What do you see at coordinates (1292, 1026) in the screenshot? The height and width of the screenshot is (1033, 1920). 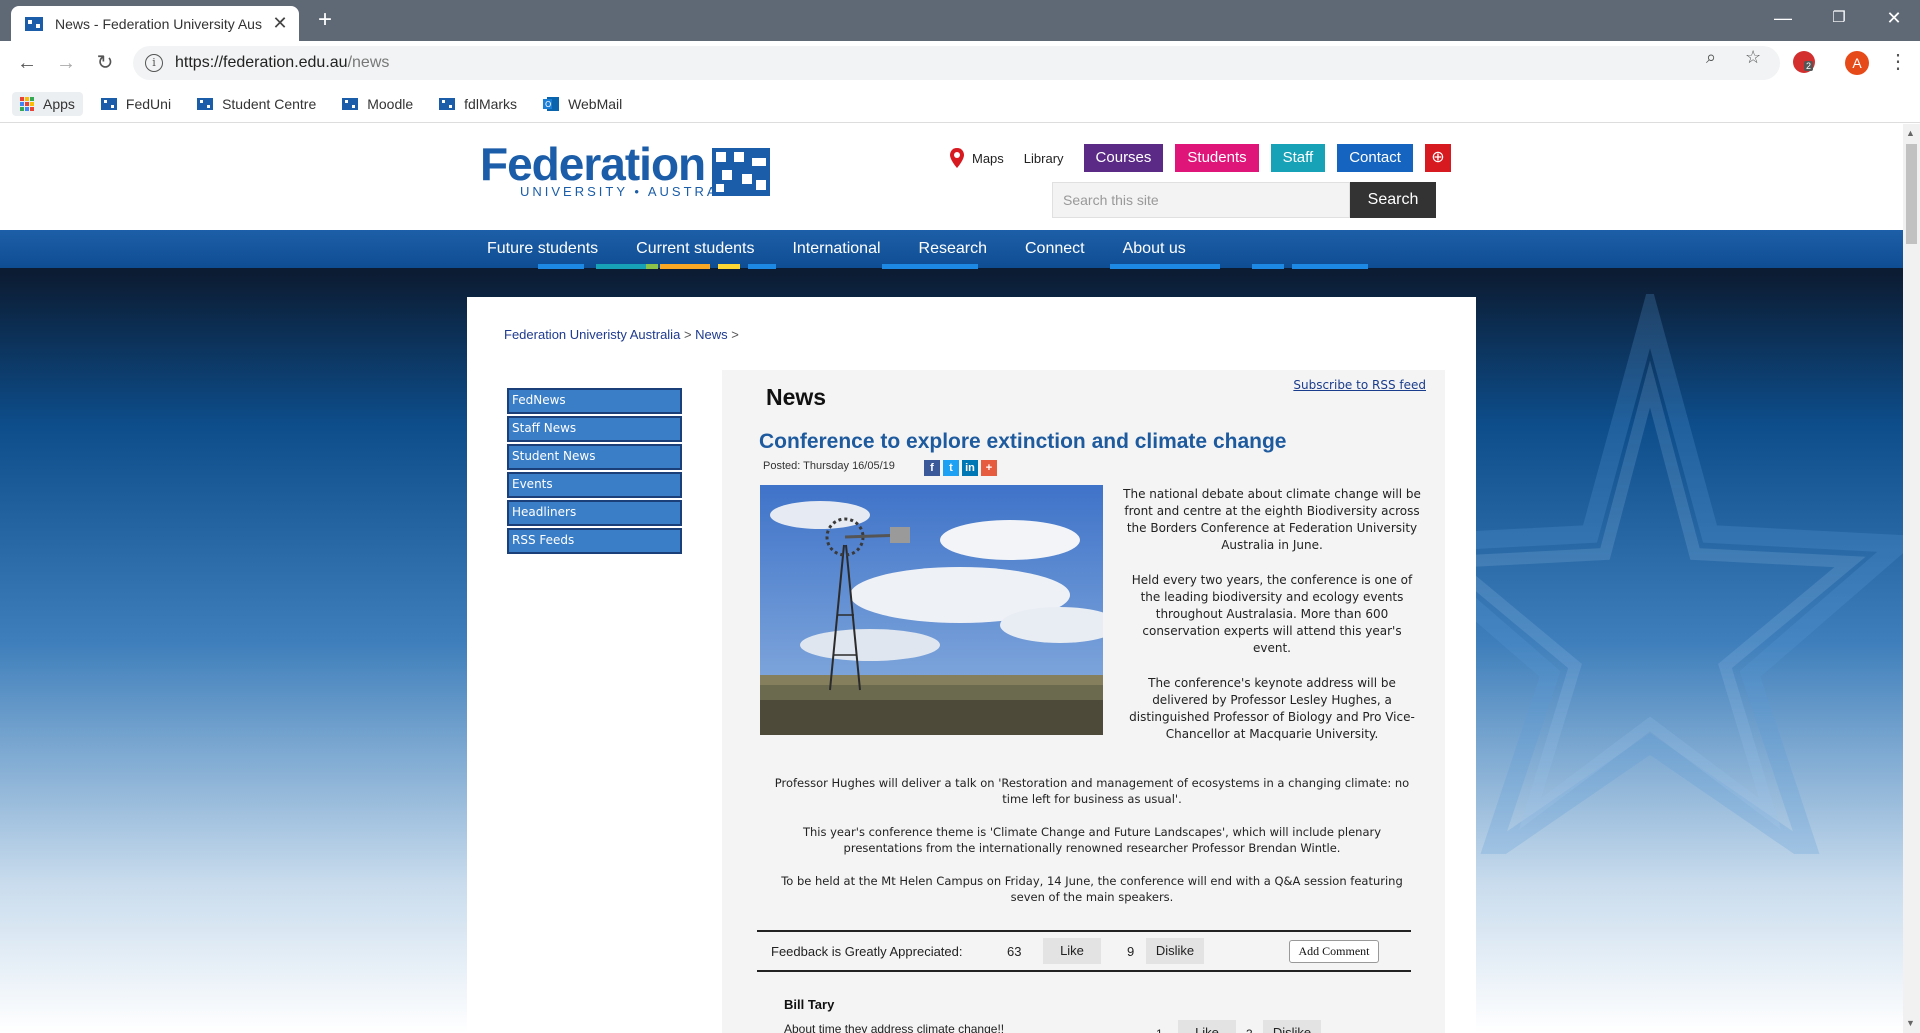 I see `comment-dislike-button: Dislike` at bounding box center [1292, 1026].